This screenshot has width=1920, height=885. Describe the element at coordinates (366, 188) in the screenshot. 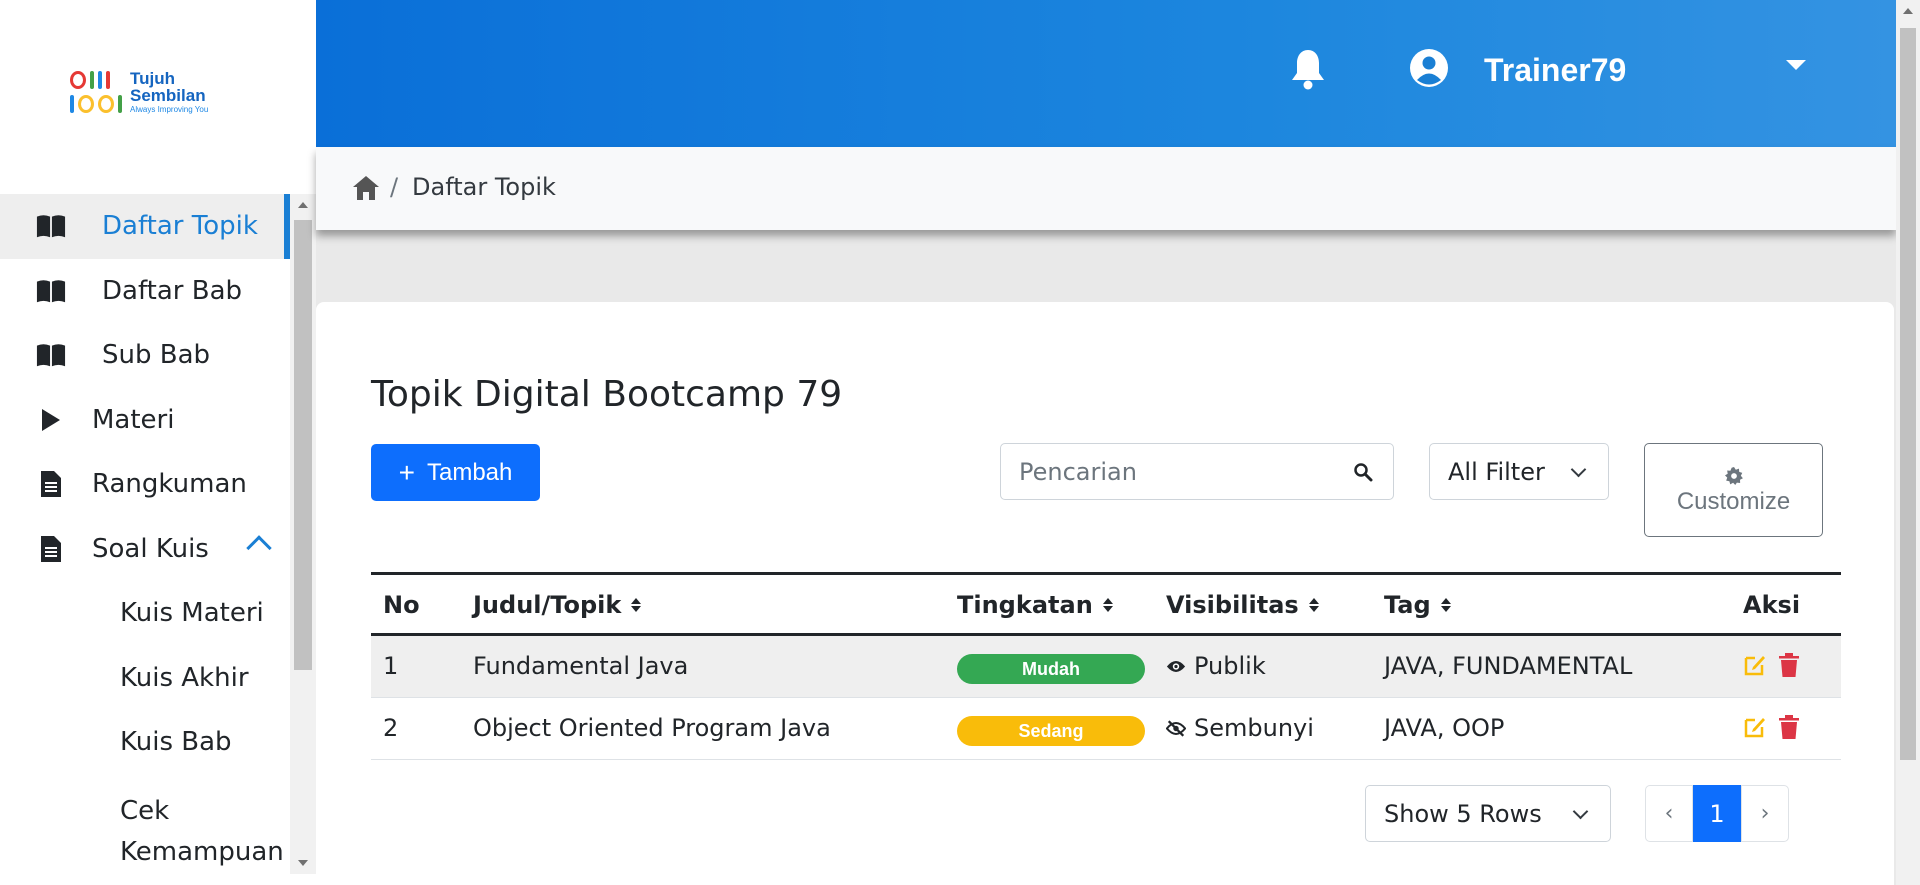

I see `home-icon` at that location.